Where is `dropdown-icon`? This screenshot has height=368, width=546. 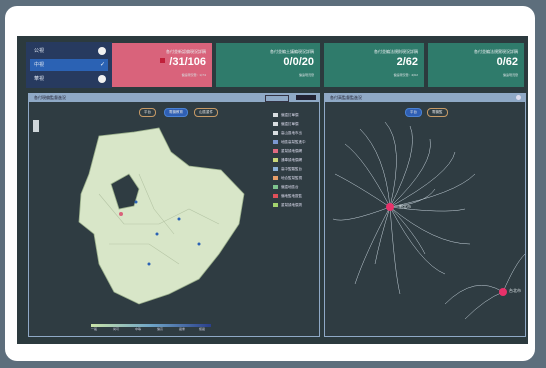 dropdown-icon is located at coordinates (306, 97).